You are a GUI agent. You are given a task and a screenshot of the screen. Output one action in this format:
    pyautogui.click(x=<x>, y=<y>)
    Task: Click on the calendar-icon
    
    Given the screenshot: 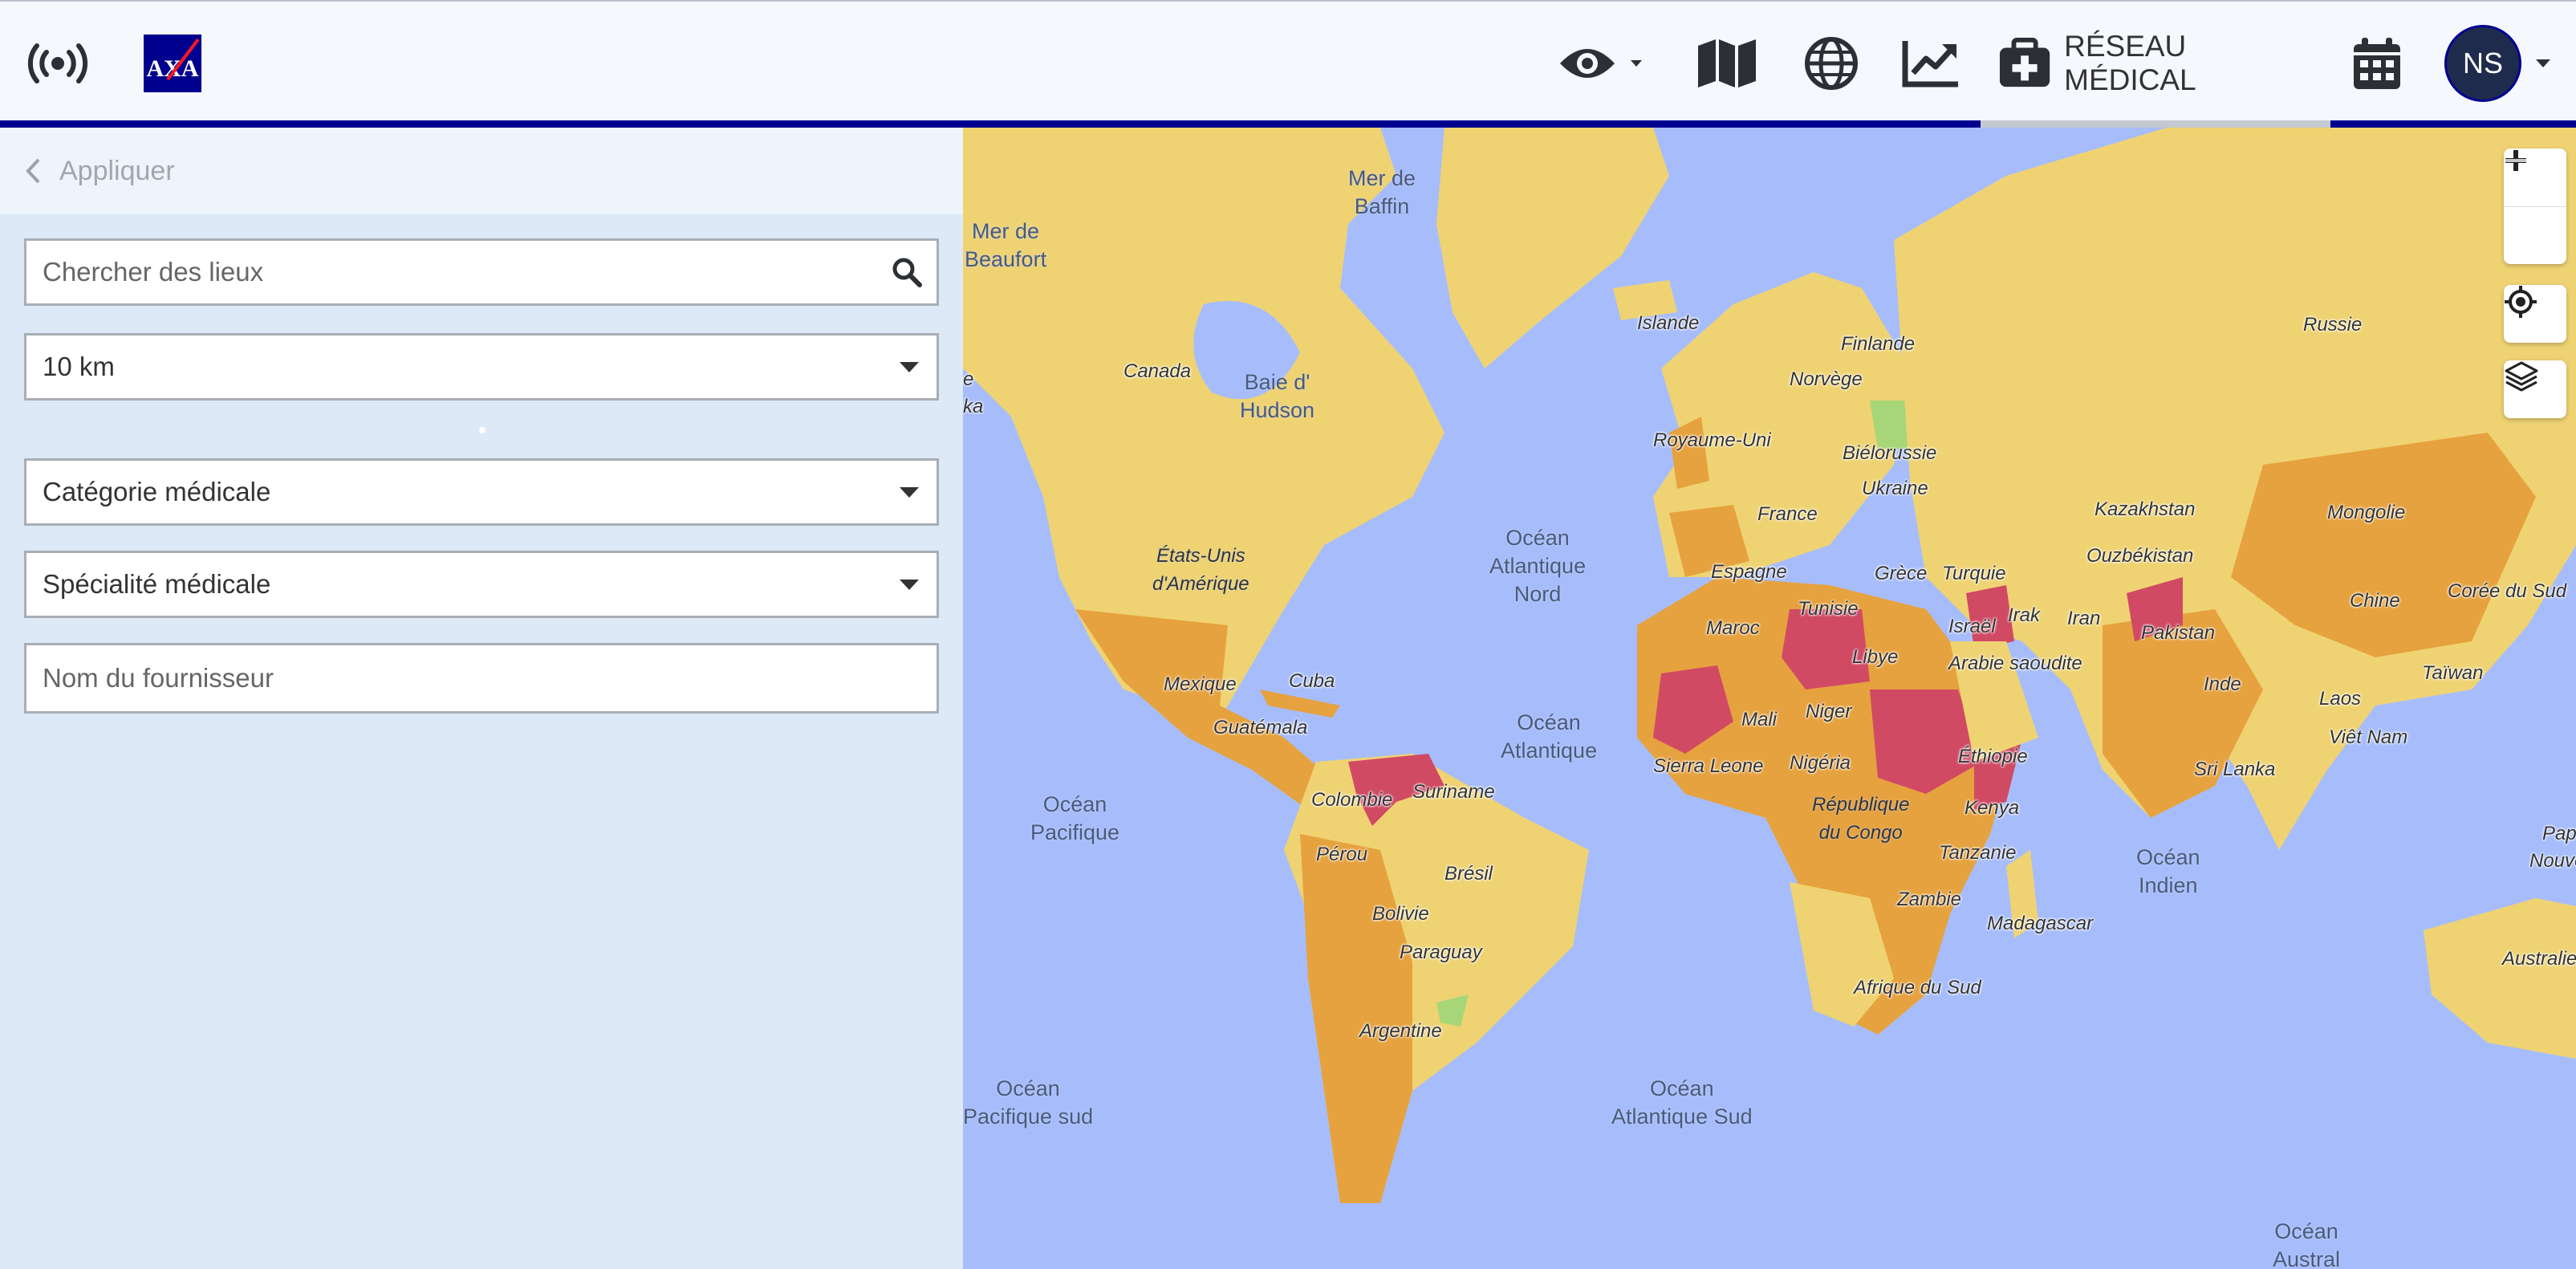 What is the action you would take?
    pyautogui.click(x=2377, y=63)
    